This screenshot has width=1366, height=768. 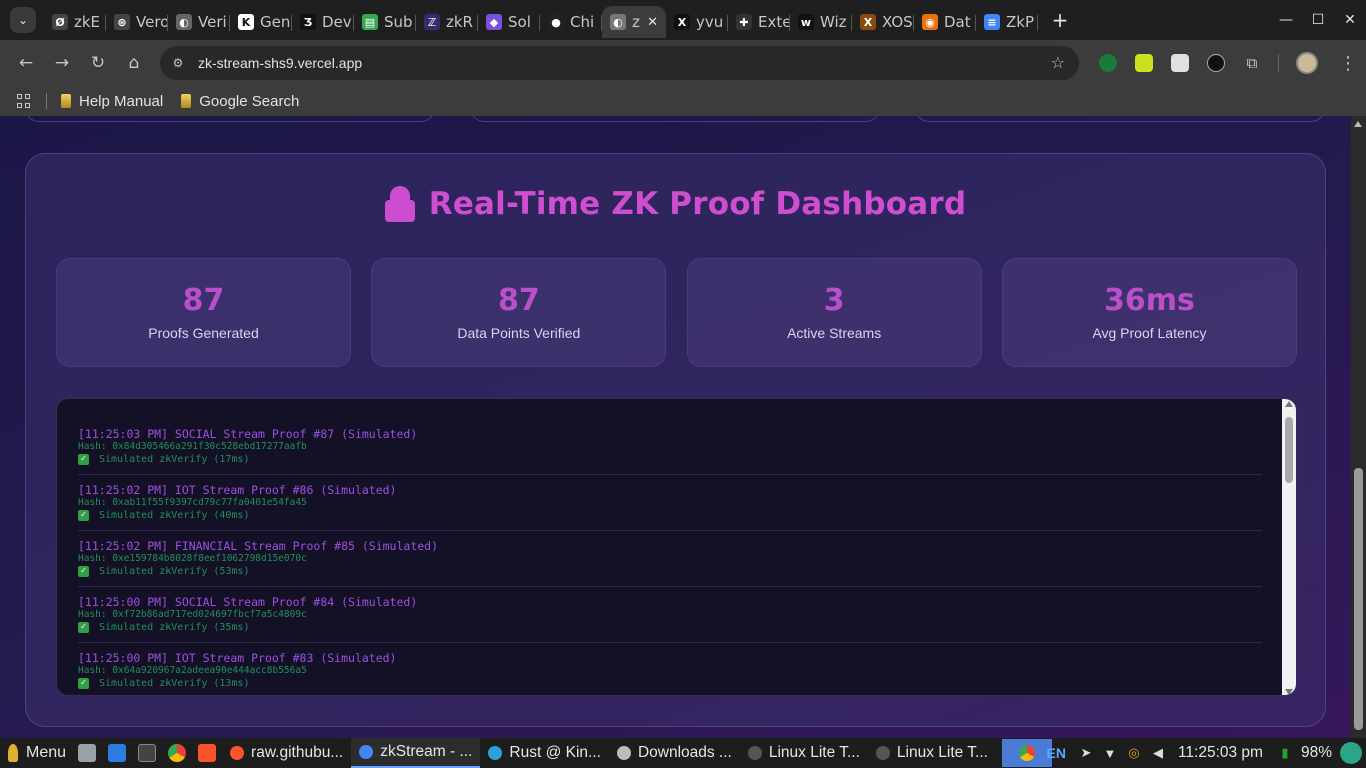 What do you see at coordinates (447, 22) in the screenshot?
I see `browser-tab: ℤzkR` at bounding box center [447, 22].